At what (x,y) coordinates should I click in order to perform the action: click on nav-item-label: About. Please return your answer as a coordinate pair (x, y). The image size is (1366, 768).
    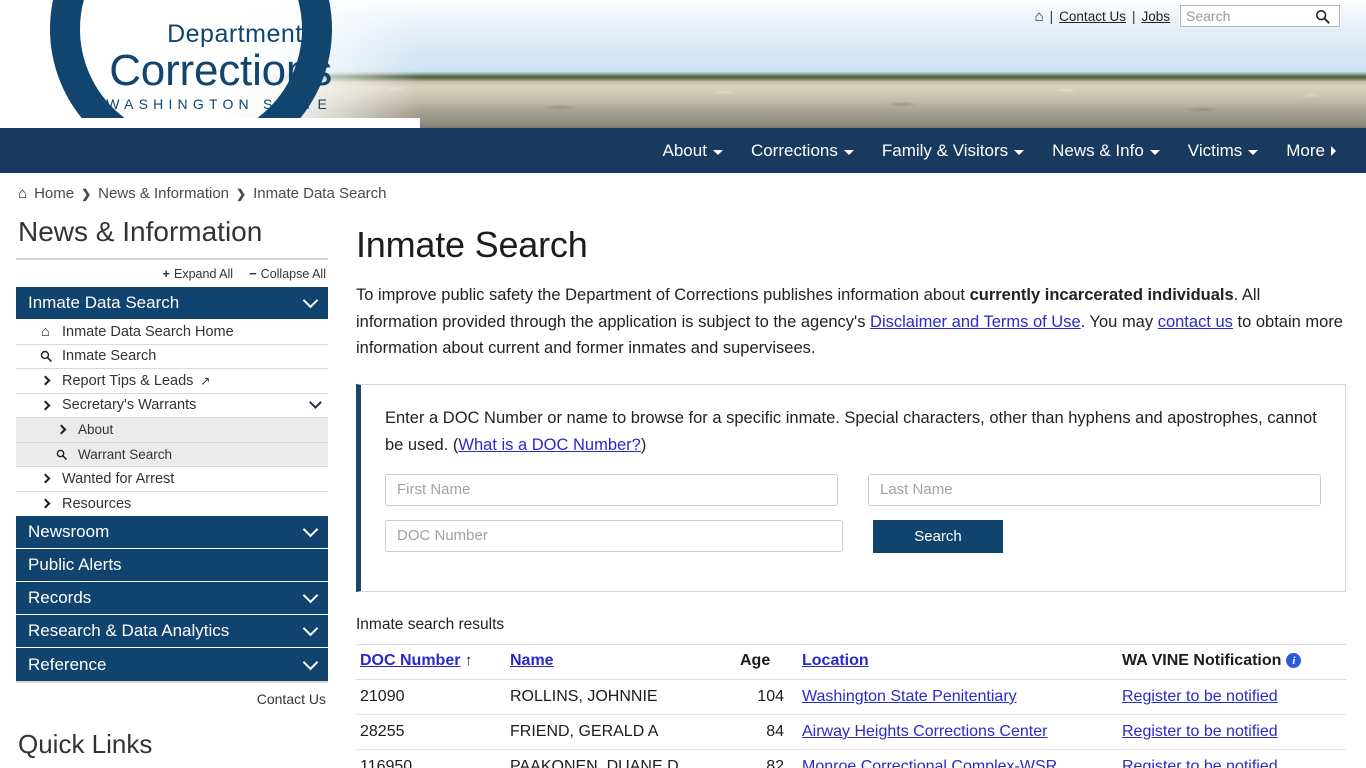
    Looking at the image, I should click on (684, 150).